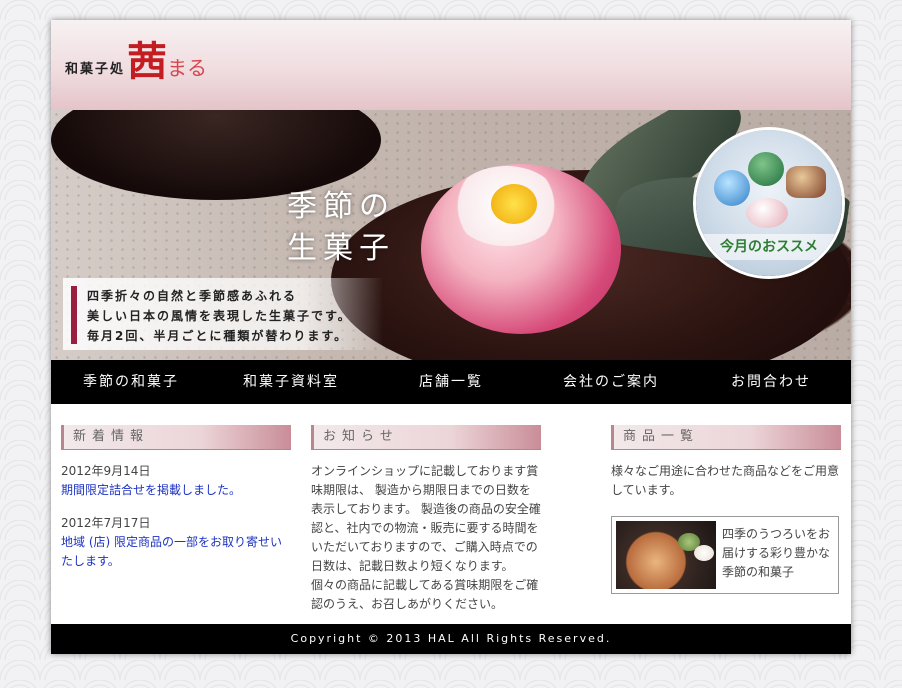 The image size is (902, 688). What do you see at coordinates (611, 382) in the screenshot?
I see `nav-item-company: 会社のご案内` at bounding box center [611, 382].